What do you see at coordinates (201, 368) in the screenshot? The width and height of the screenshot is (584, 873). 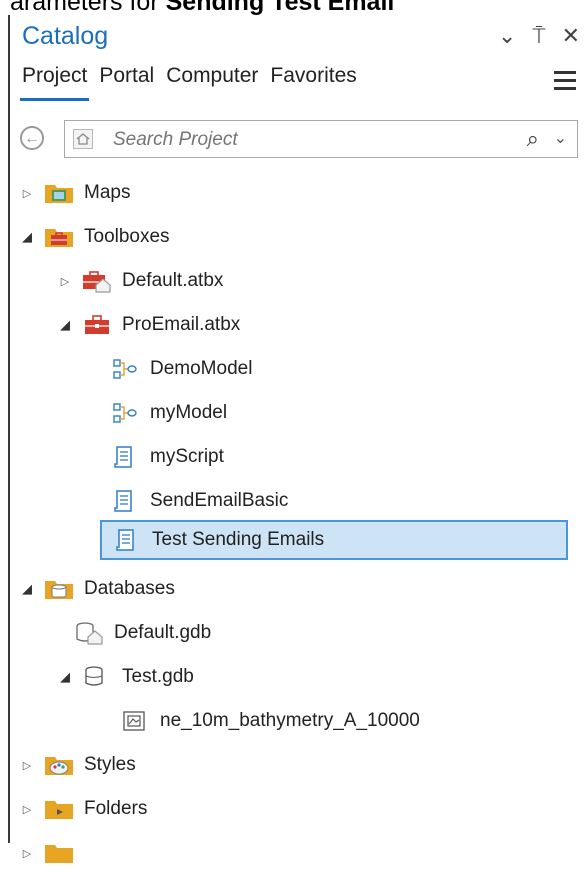 I see `tree-item-label: DemoModel` at bounding box center [201, 368].